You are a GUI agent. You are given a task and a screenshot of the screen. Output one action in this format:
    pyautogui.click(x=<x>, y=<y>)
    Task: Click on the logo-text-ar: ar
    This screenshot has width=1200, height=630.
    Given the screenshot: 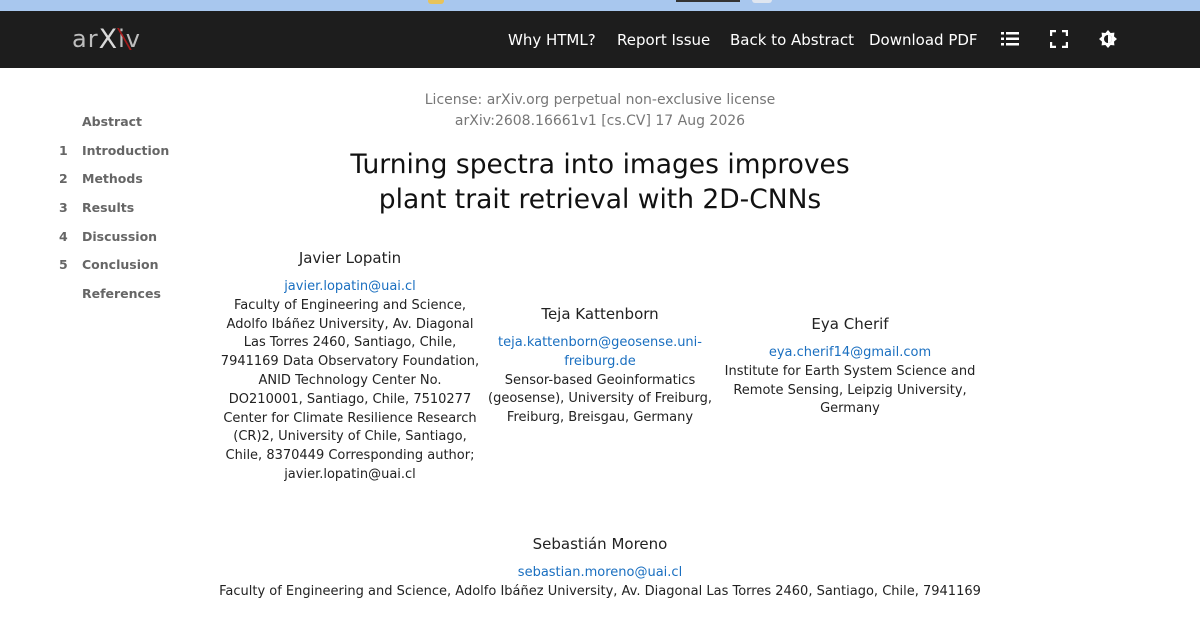 What is the action you would take?
    pyautogui.click(x=85, y=39)
    